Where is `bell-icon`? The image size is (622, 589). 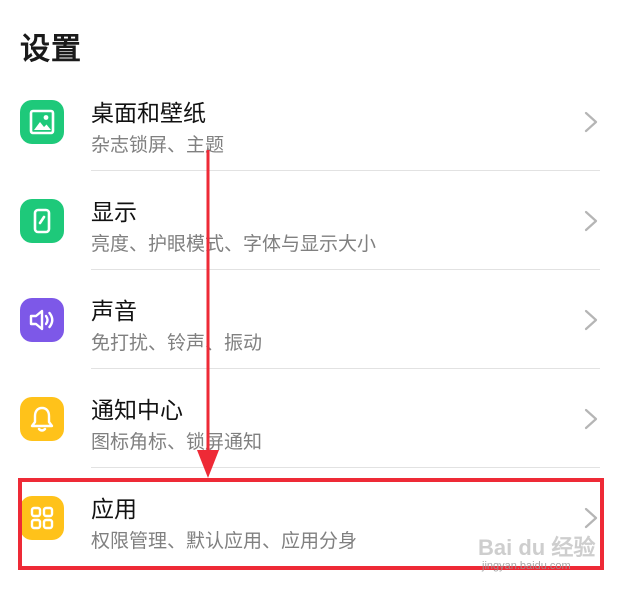
bell-icon is located at coordinates (42, 419).